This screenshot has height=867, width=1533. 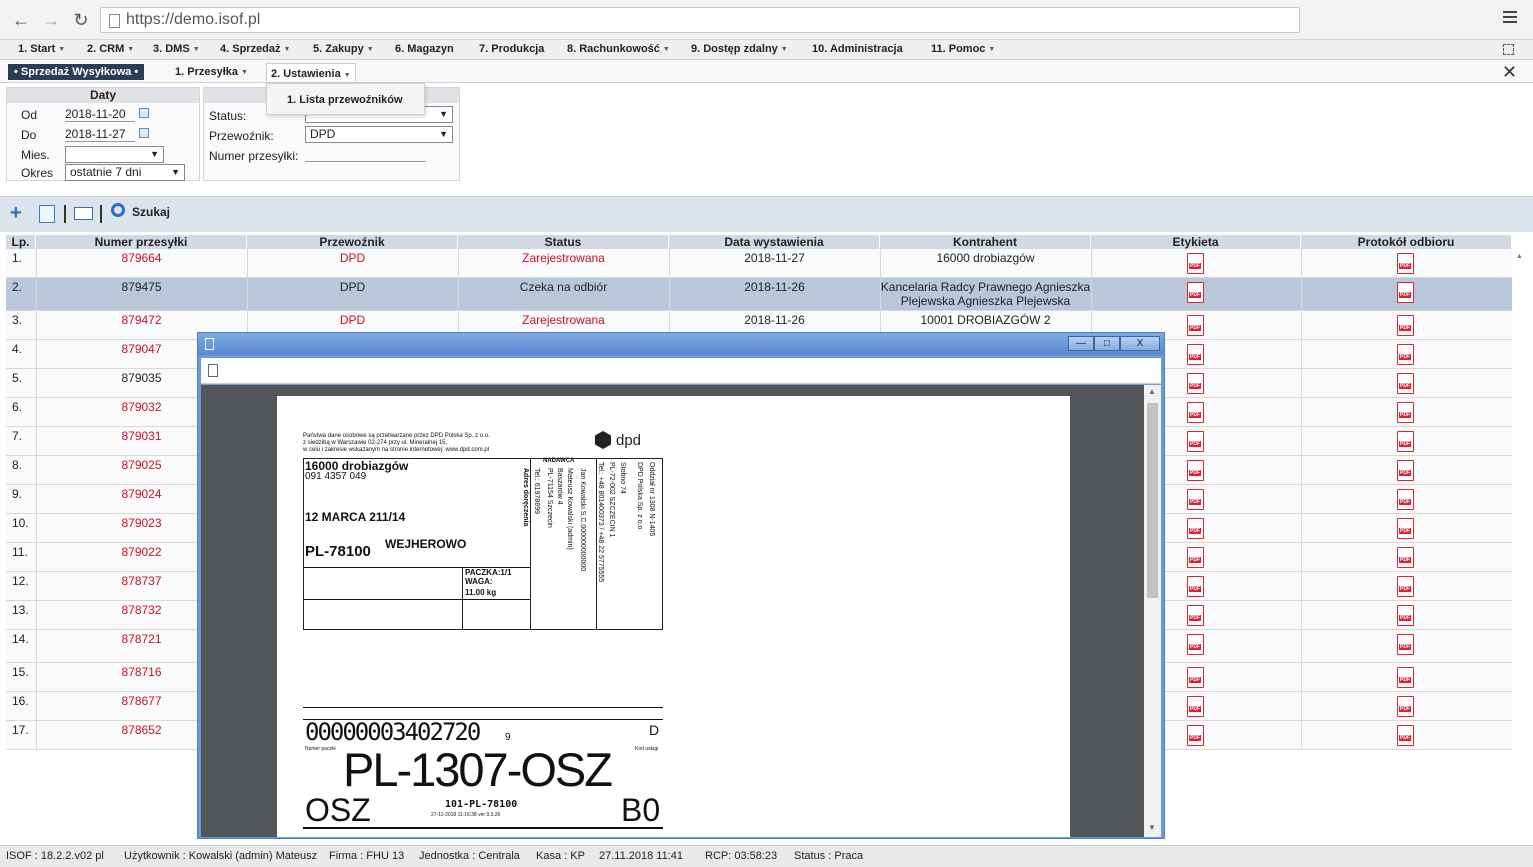 I want to click on close-button: X, so click(x=1140, y=343).